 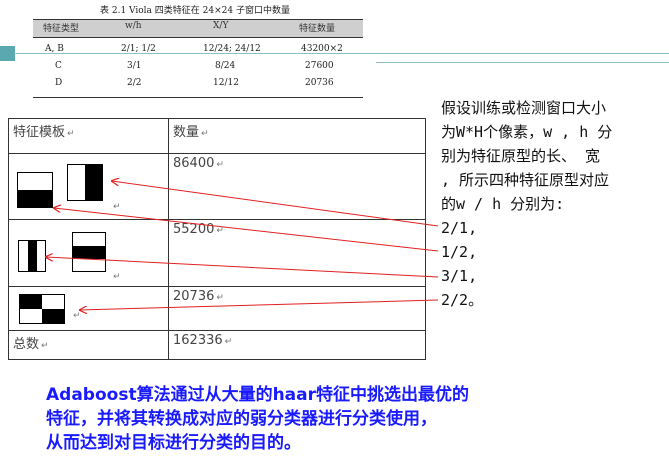 What do you see at coordinates (527, 132) in the screenshot?
I see `explanation-line: 为W*H个像素，w , h 分` at bounding box center [527, 132].